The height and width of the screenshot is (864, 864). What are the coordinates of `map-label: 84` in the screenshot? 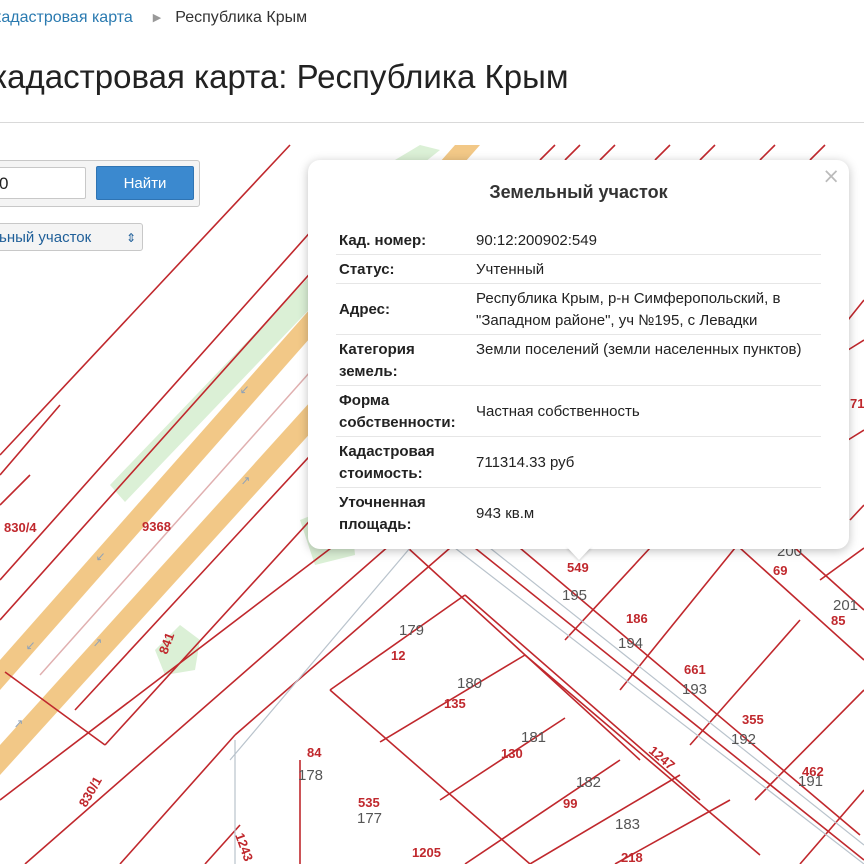 It's located at (314, 752).